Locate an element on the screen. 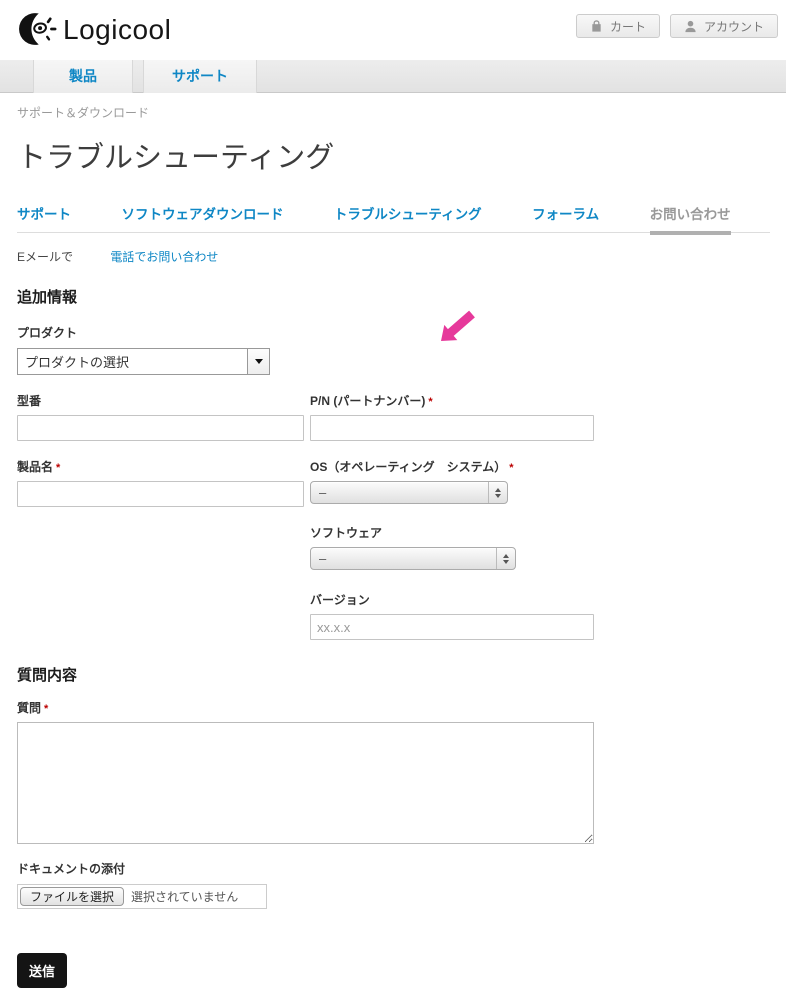  choose-file-button: ファイルを選択 is located at coordinates (72, 896).